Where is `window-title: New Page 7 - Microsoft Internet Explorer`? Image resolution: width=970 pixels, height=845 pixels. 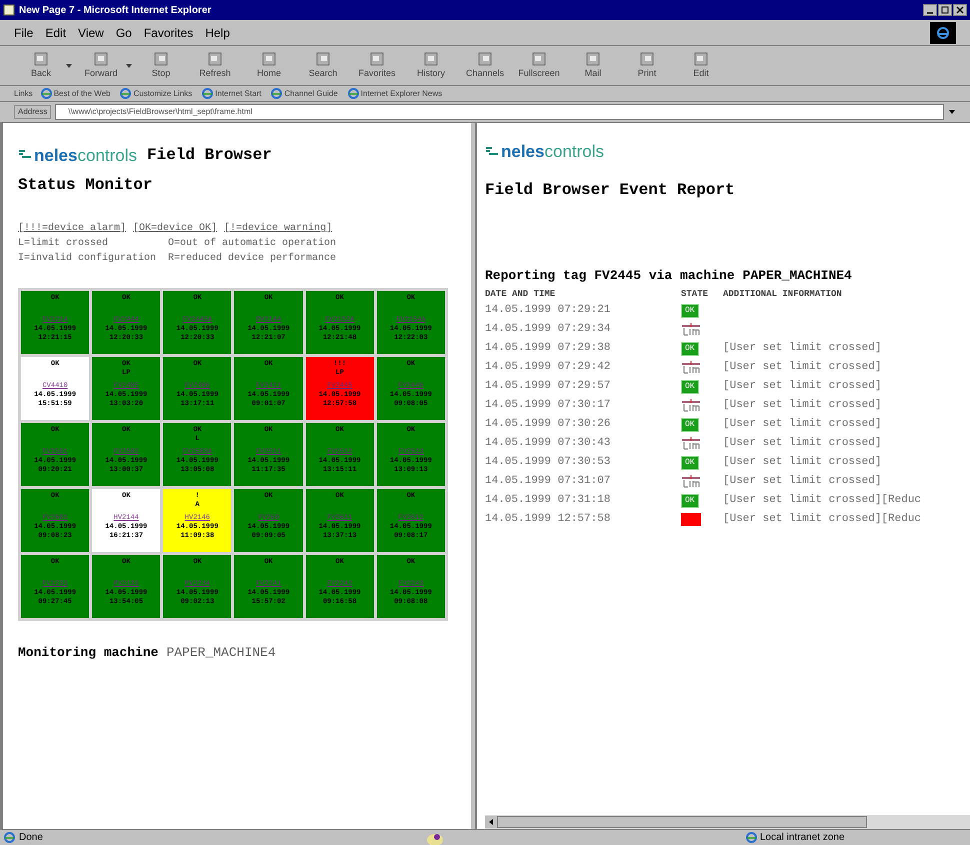 window-title: New Page 7 - Microsoft Internet Explorer is located at coordinates (115, 11).